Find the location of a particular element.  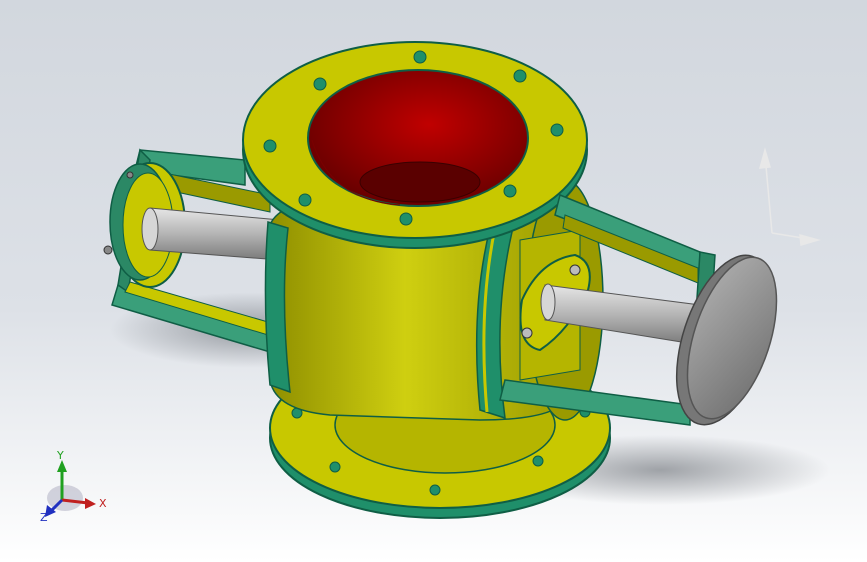

triad-z-label: Z is located at coordinates (44, 517).